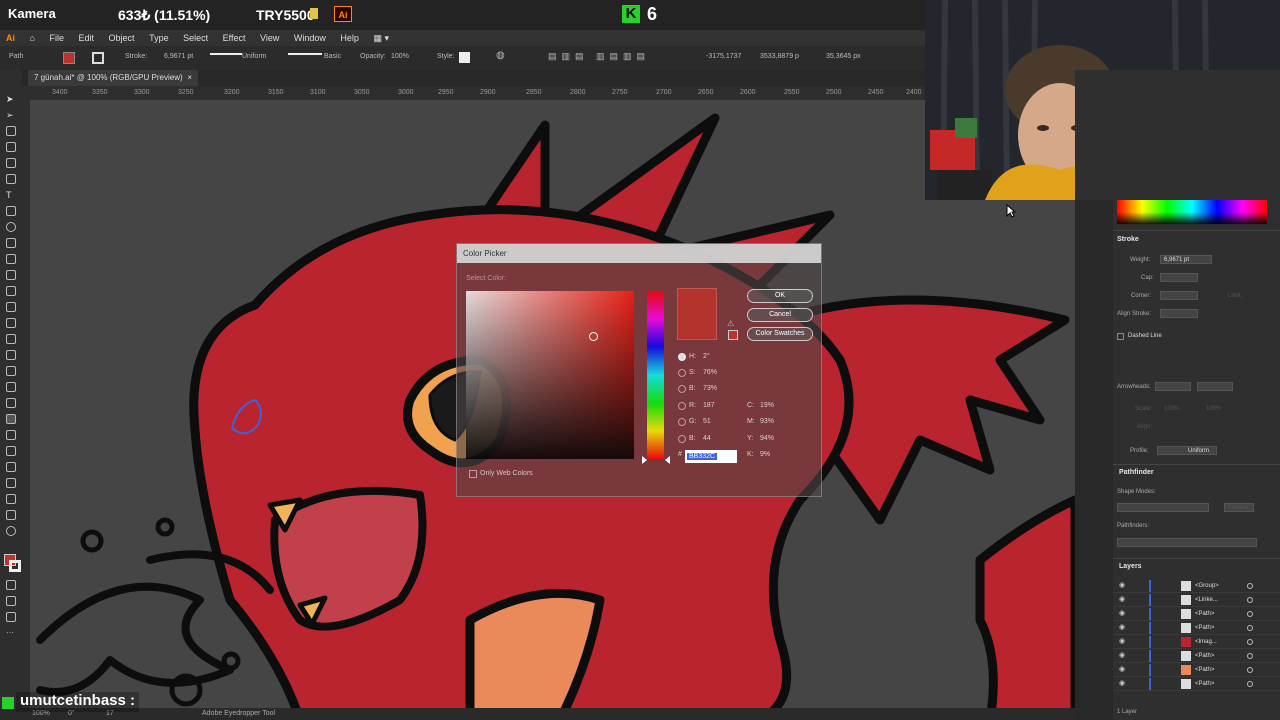 This screenshot has height=720, width=1280. What do you see at coordinates (710, 388) in the screenshot?
I see `brightness-field: 73%` at bounding box center [710, 388].